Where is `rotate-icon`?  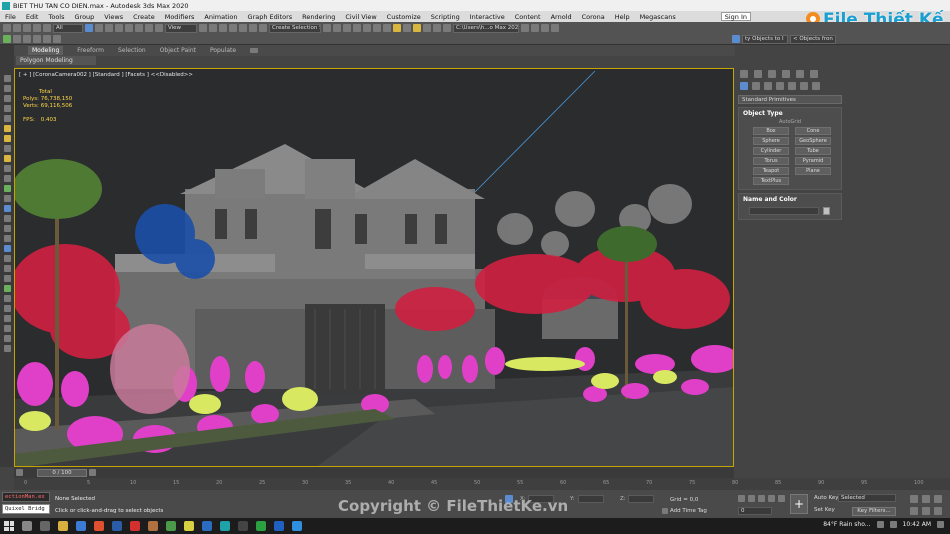 rotate-icon is located at coordinates (139, 28).